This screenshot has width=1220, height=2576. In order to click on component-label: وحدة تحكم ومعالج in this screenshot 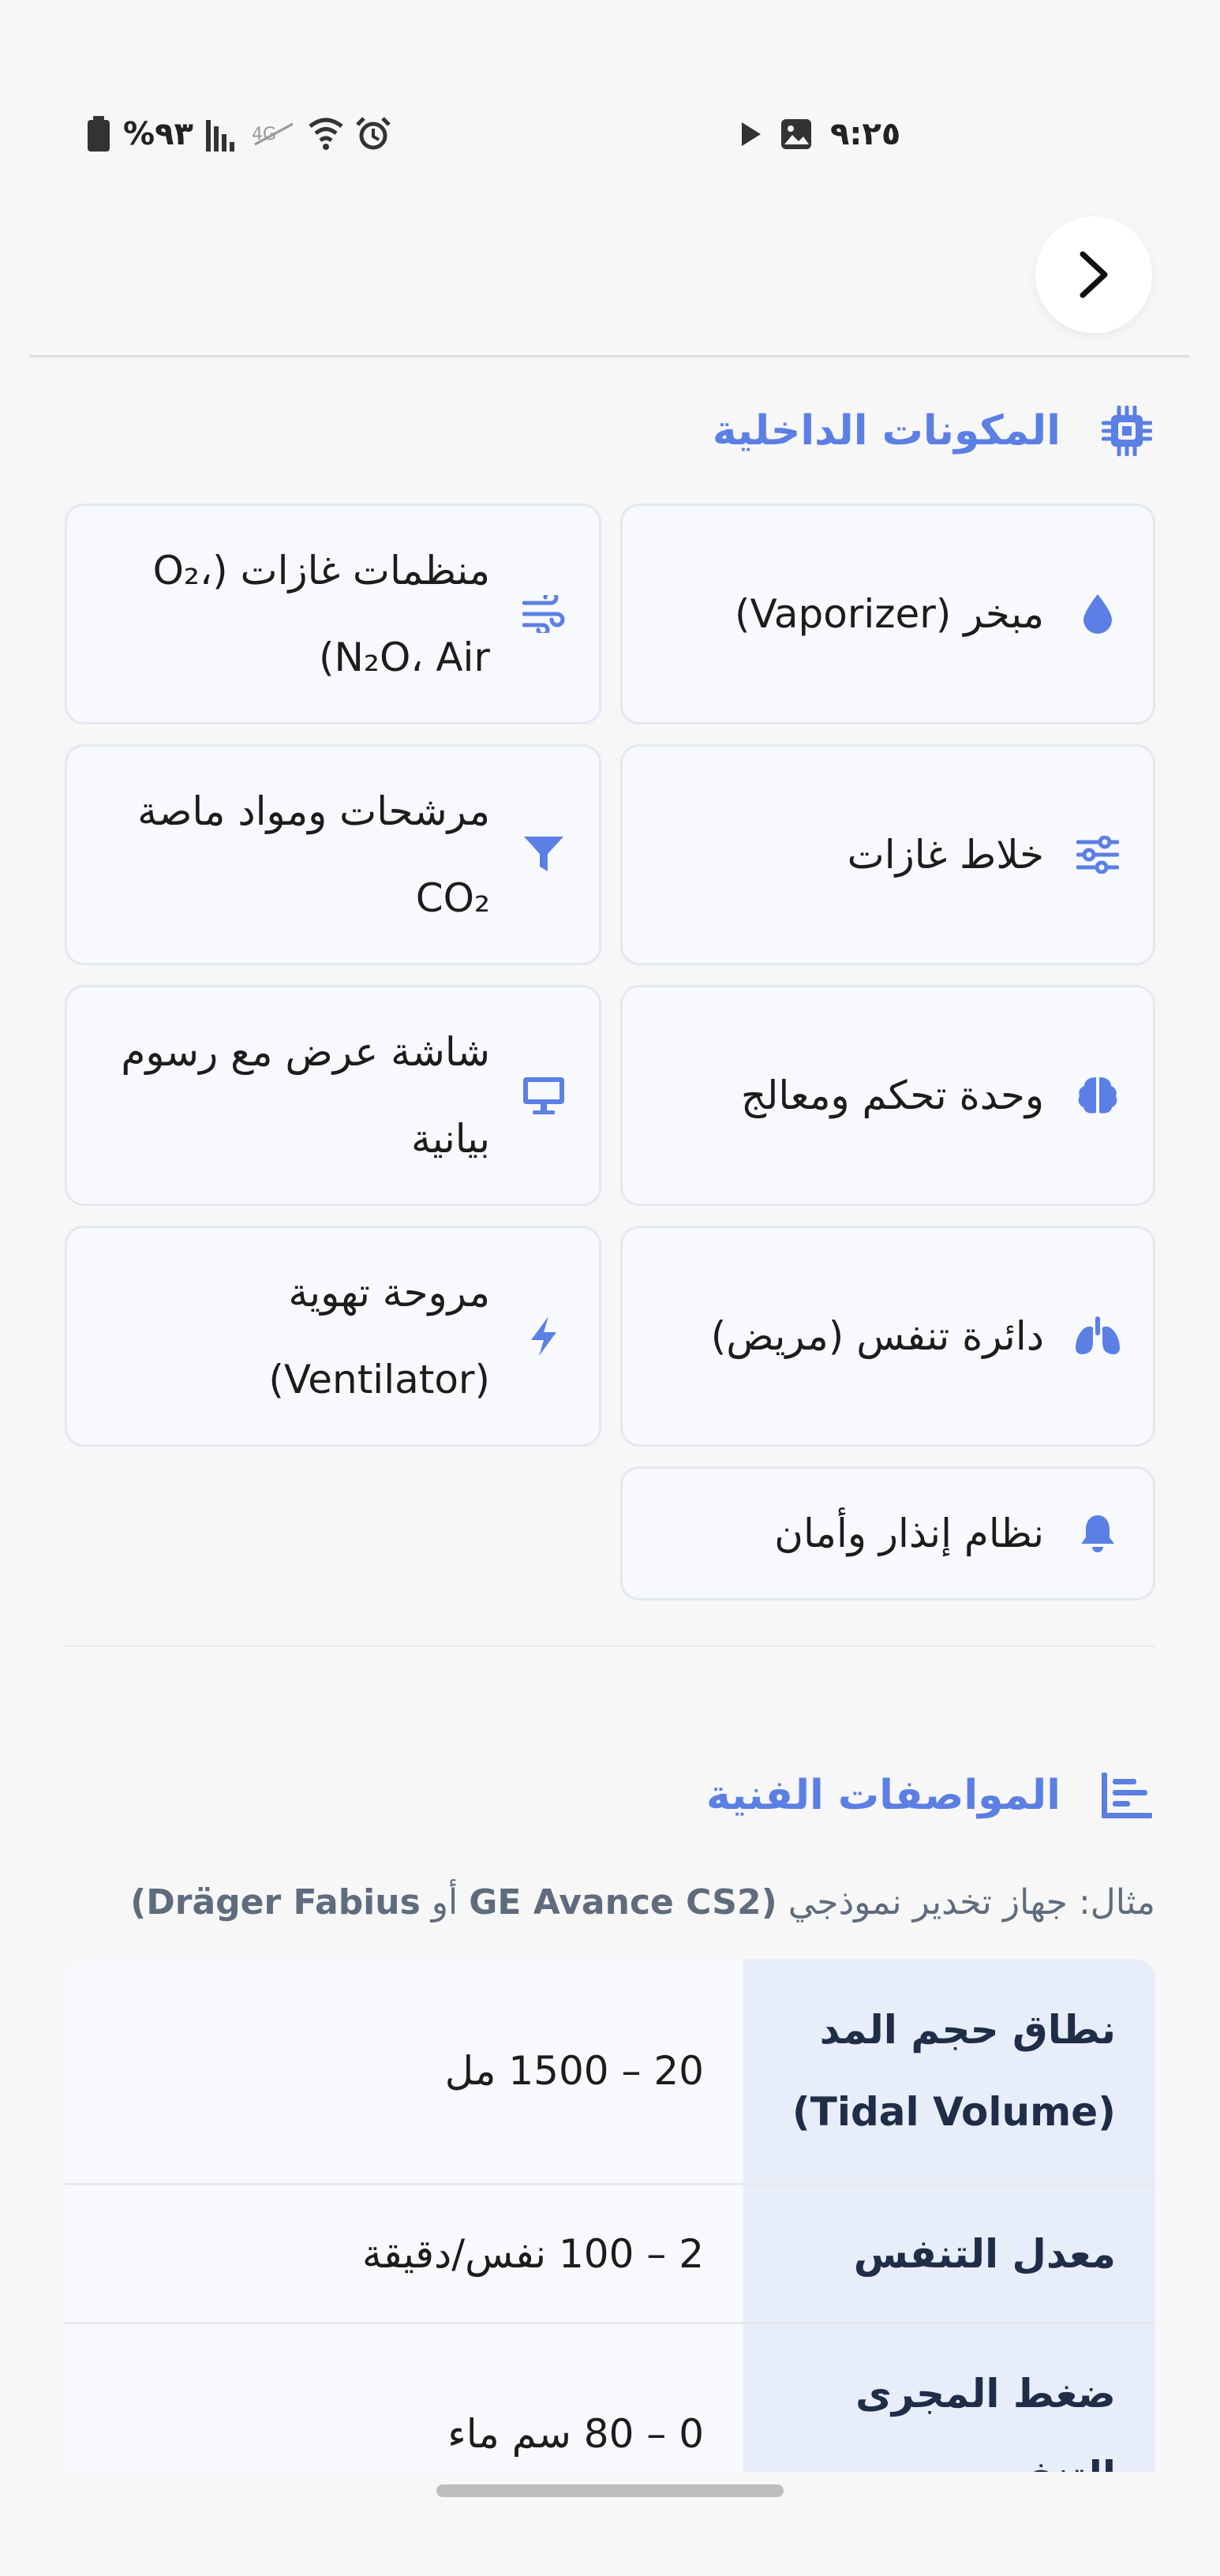, I will do `click(892, 1095)`.